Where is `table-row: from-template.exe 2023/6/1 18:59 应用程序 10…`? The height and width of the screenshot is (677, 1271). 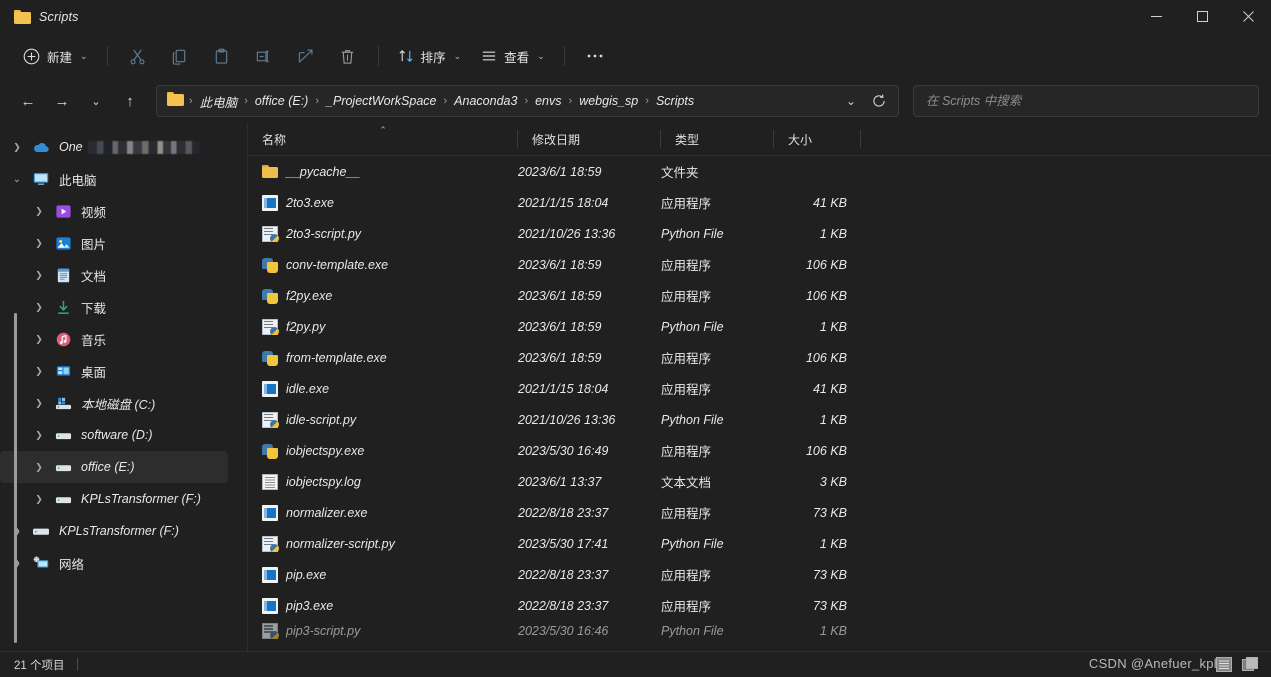
table-row: from-template.exe 2023/6/1 18:59 应用程序 10… is located at coordinates (757, 357).